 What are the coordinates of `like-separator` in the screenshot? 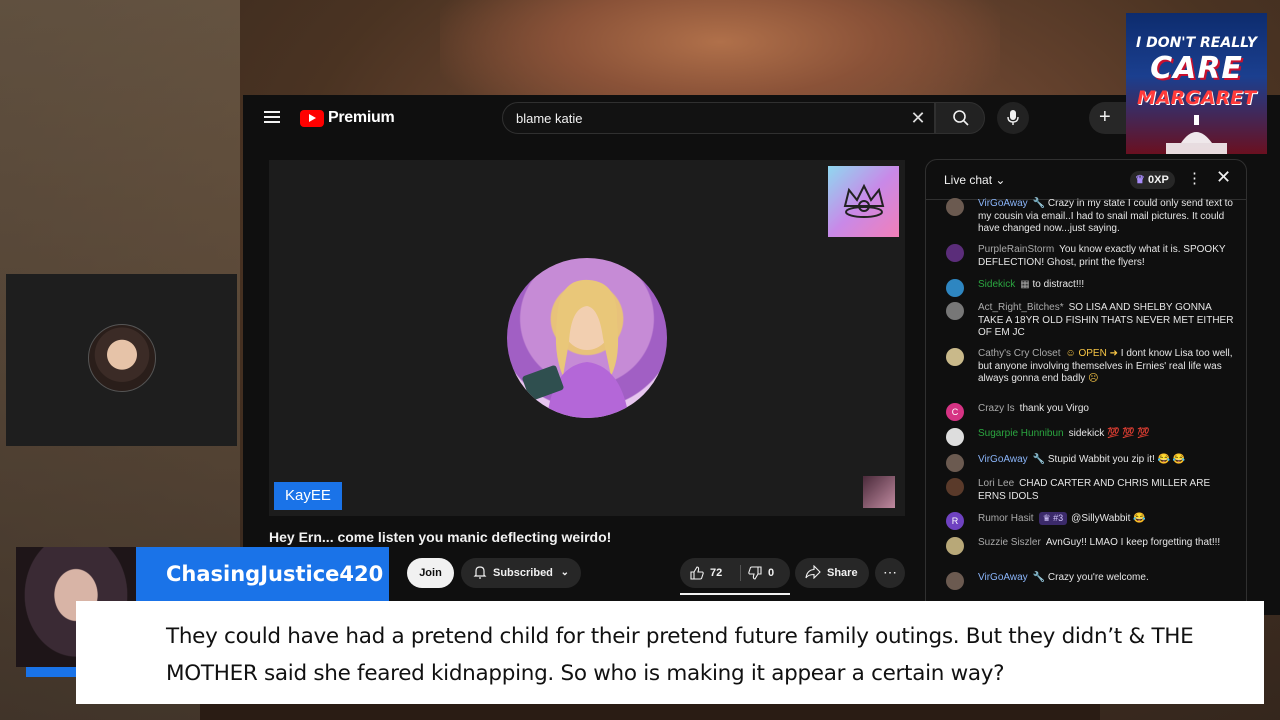 It's located at (740, 573).